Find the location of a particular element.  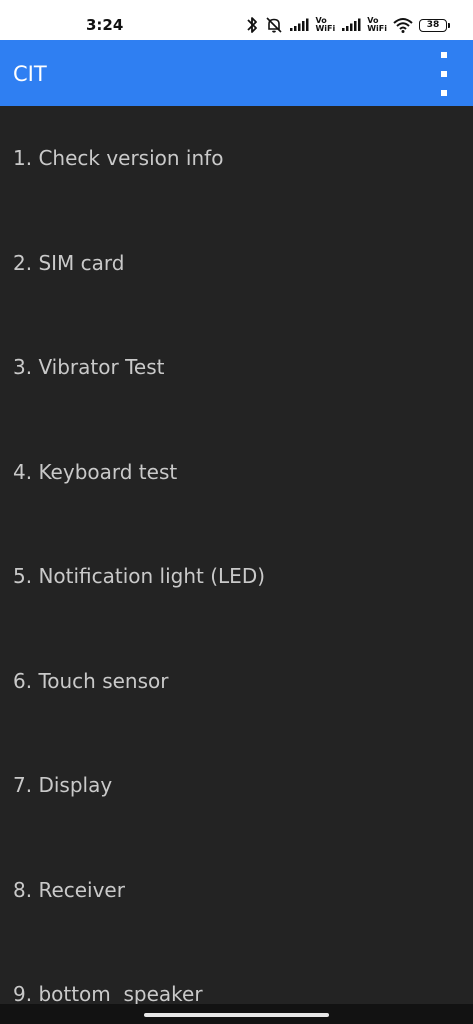

status-time: 3:24 is located at coordinates (105, 25).